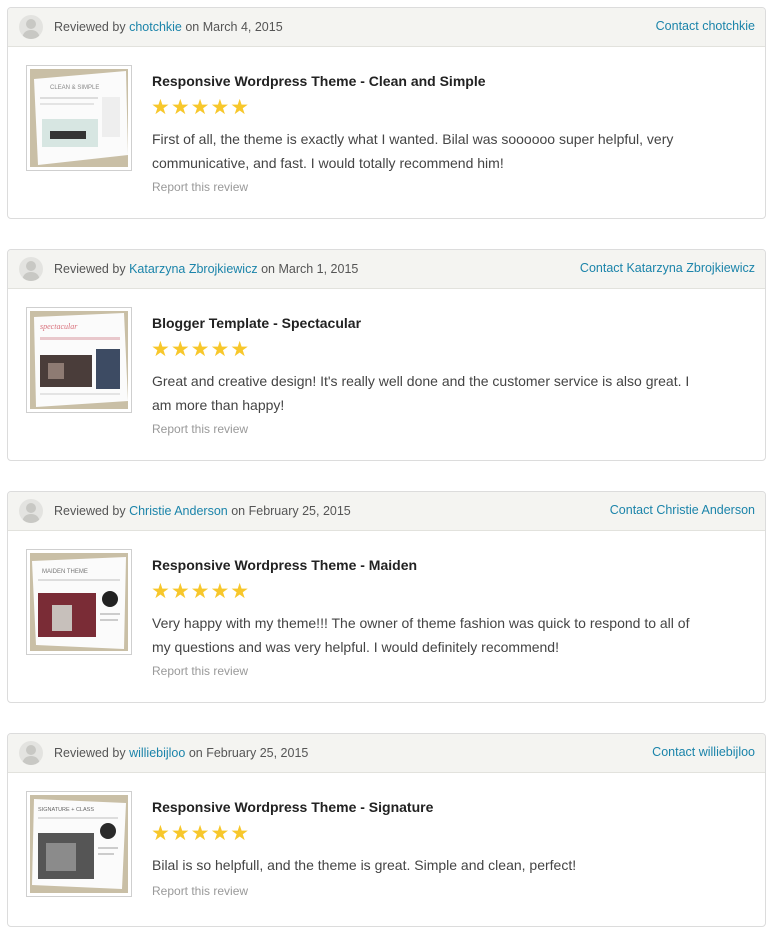 This screenshot has width=774, height=935. Describe the element at coordinates (74, 88) in the screenshot. I see `thumb-caption: CLEAN & SIMPLE` at that location.